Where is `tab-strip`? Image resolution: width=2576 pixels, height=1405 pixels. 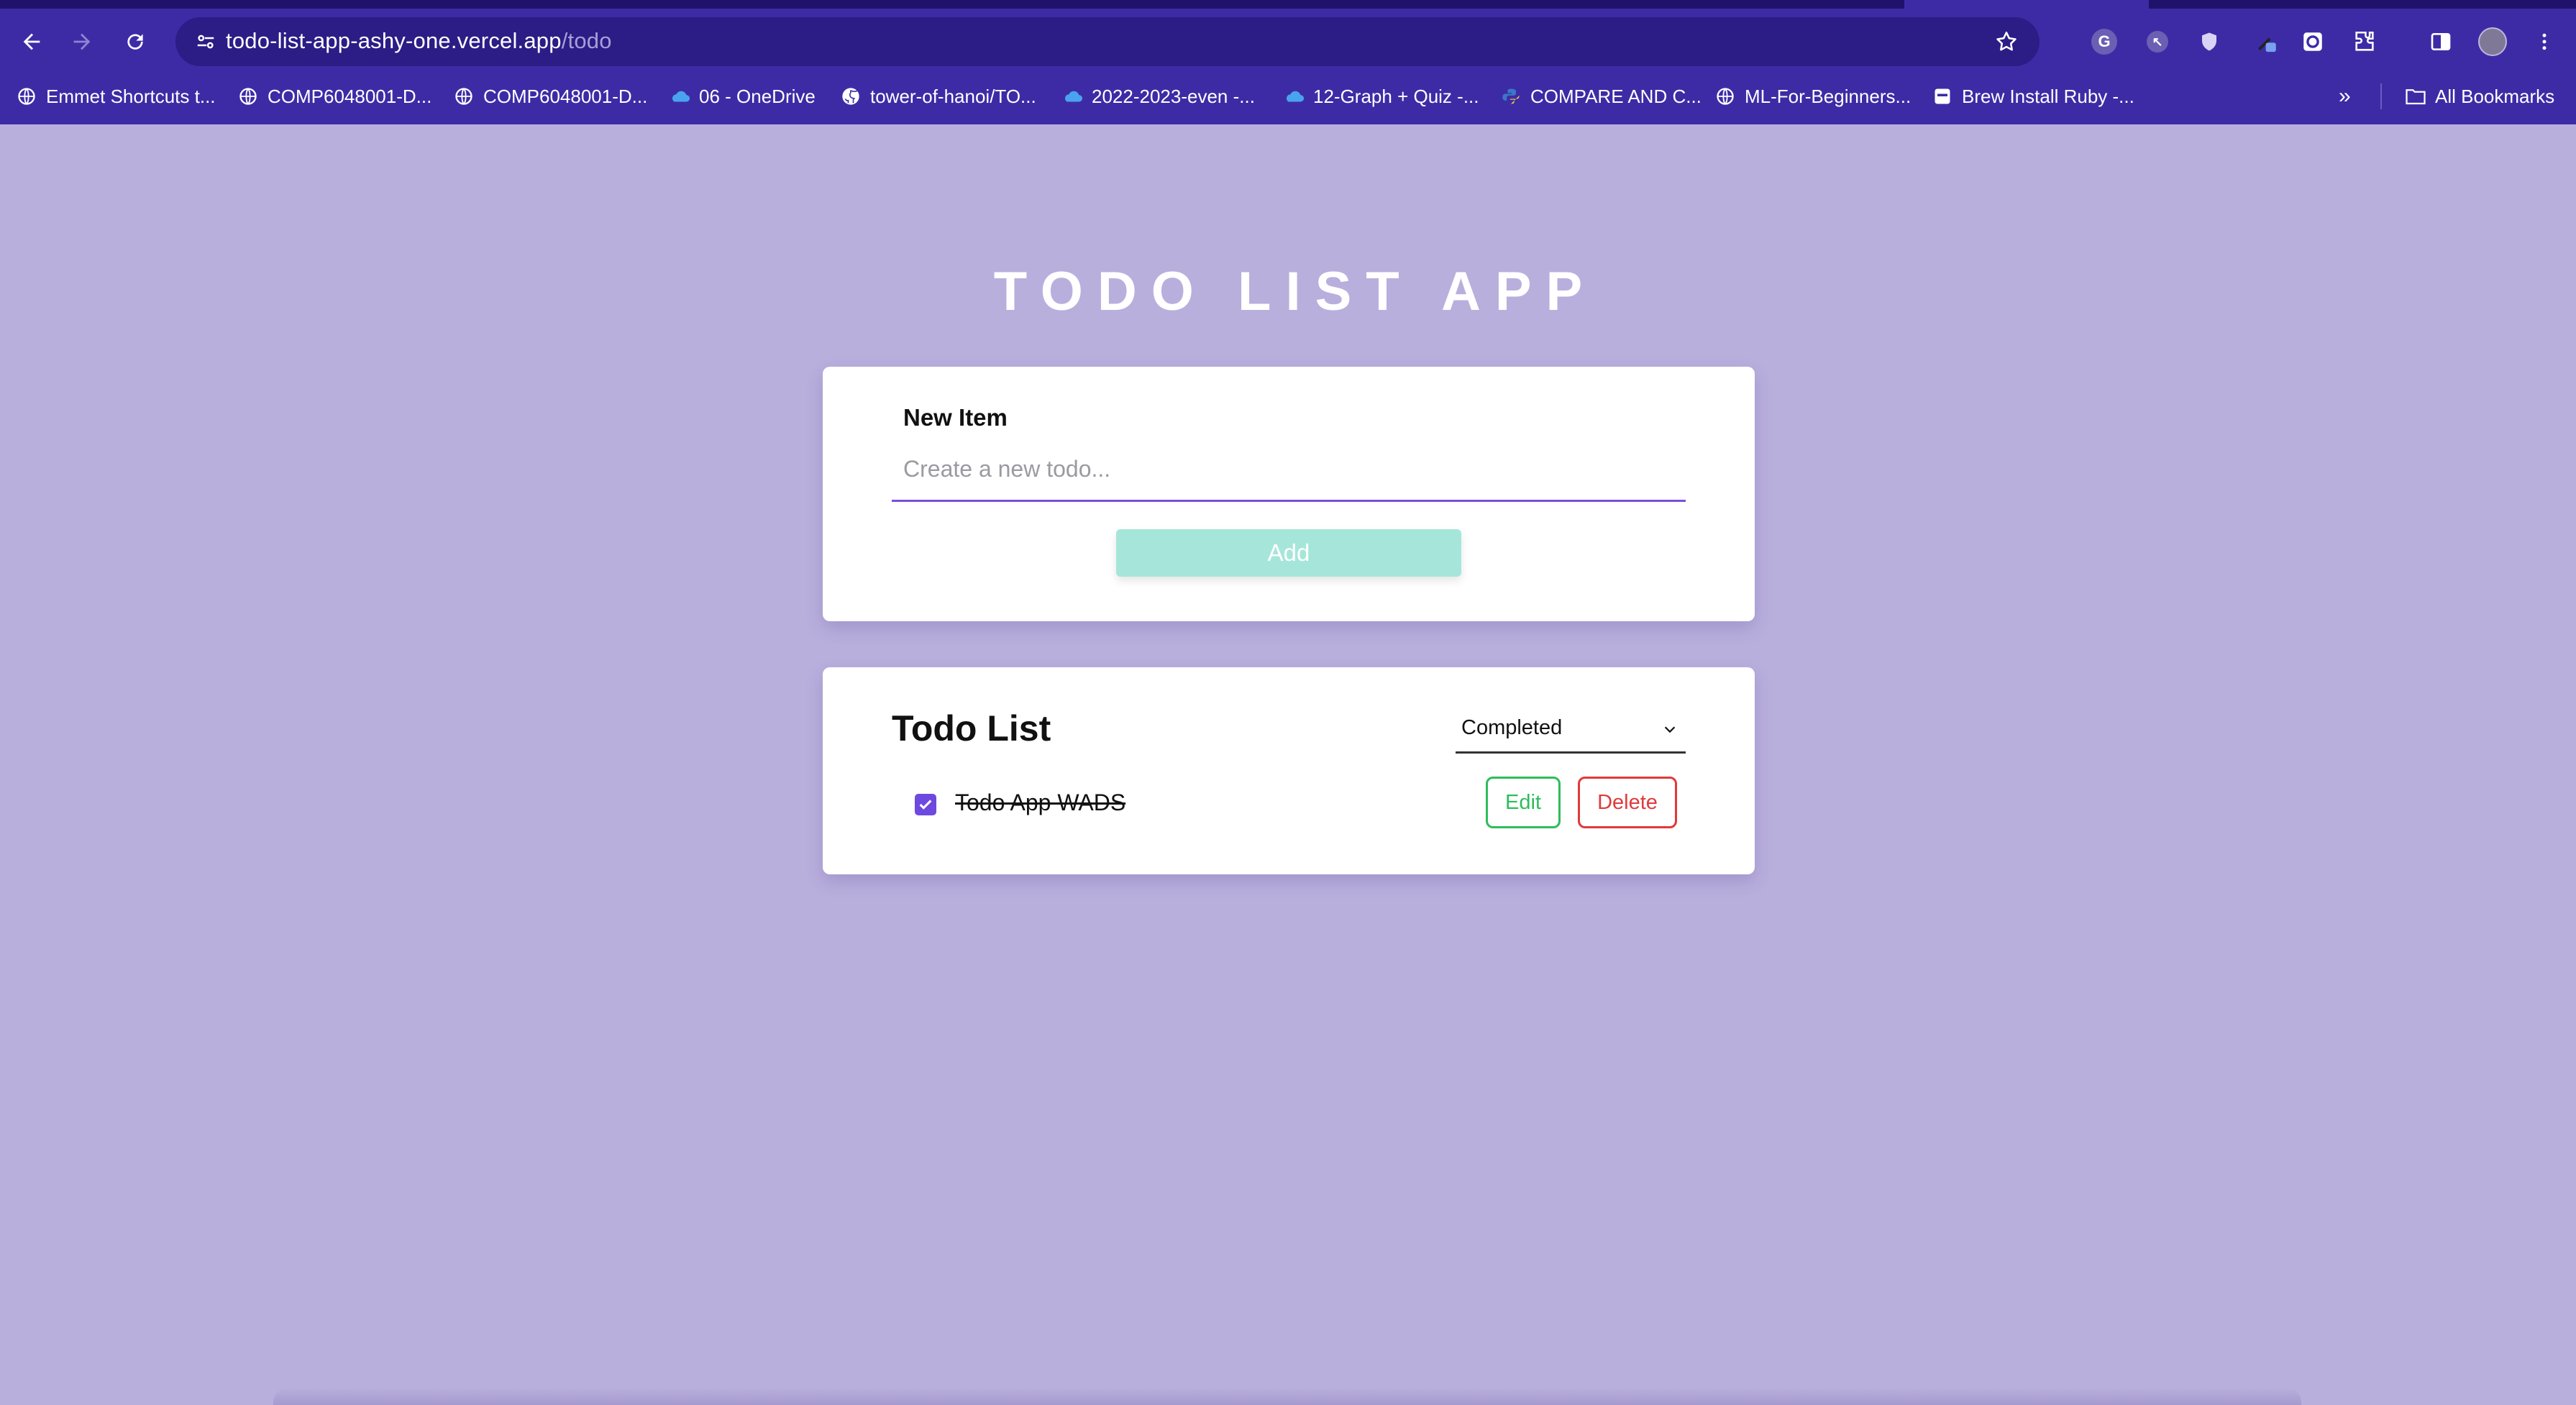 tab-strip is located at coordinates (1288, 4).